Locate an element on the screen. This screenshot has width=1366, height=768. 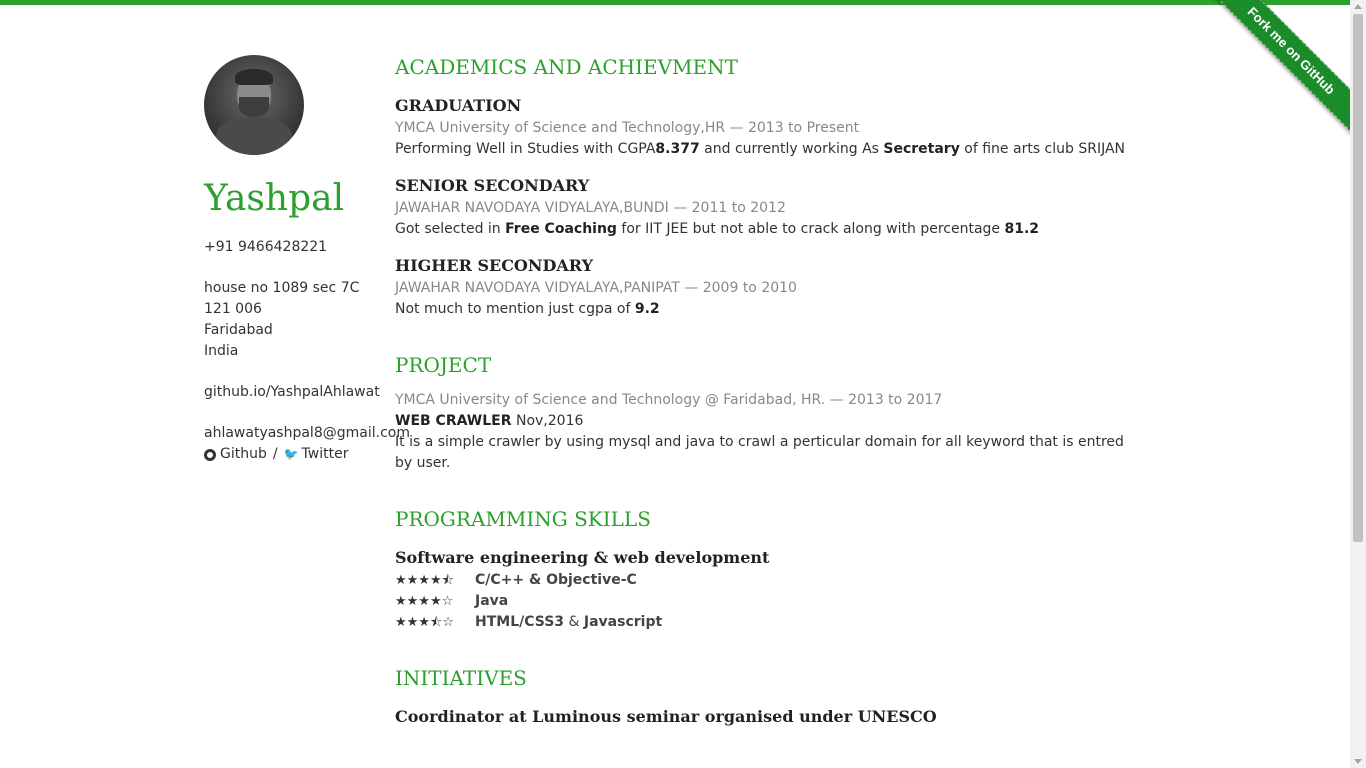
entry-title: SENIOR SECONDARY is located at coordinates (492, 185).